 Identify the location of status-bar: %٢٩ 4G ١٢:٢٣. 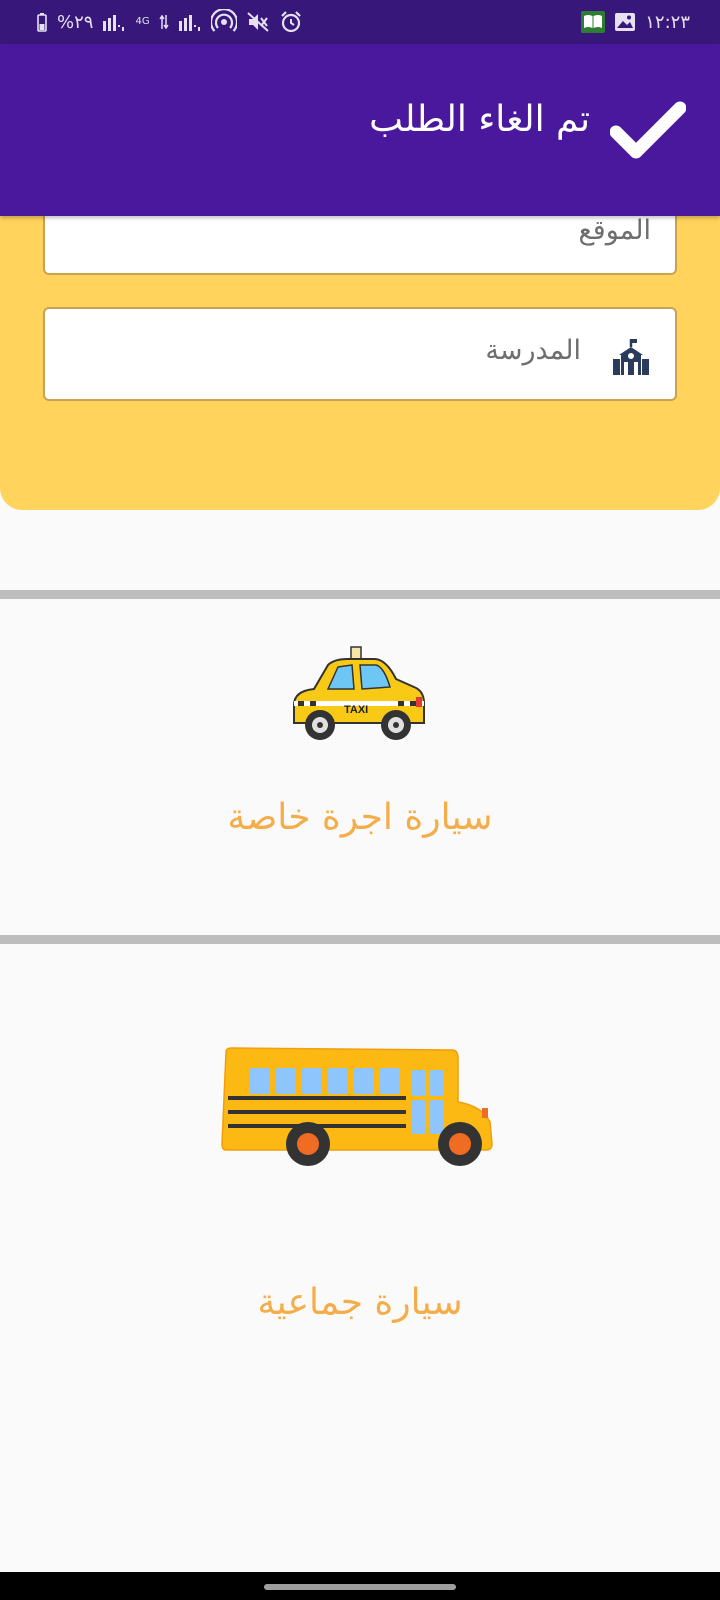
(360, 22).